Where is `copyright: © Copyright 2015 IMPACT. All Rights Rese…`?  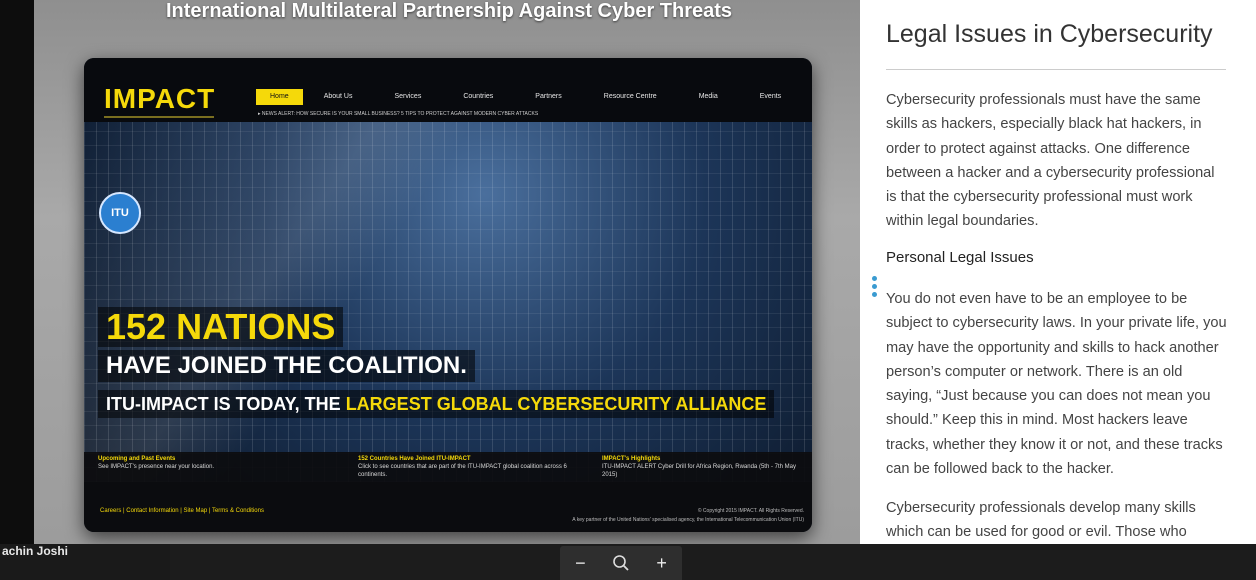
copyright: © Copyright 2015 IMPACT. All Rights Rese… is located at coordinates (750, 511).